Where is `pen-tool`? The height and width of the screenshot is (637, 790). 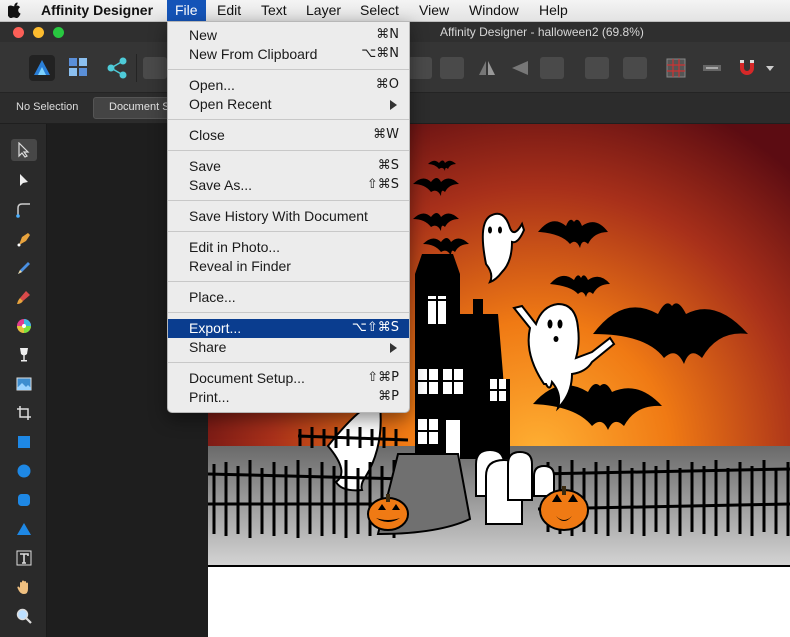 pen-tool is located at coordinates (24, 239).